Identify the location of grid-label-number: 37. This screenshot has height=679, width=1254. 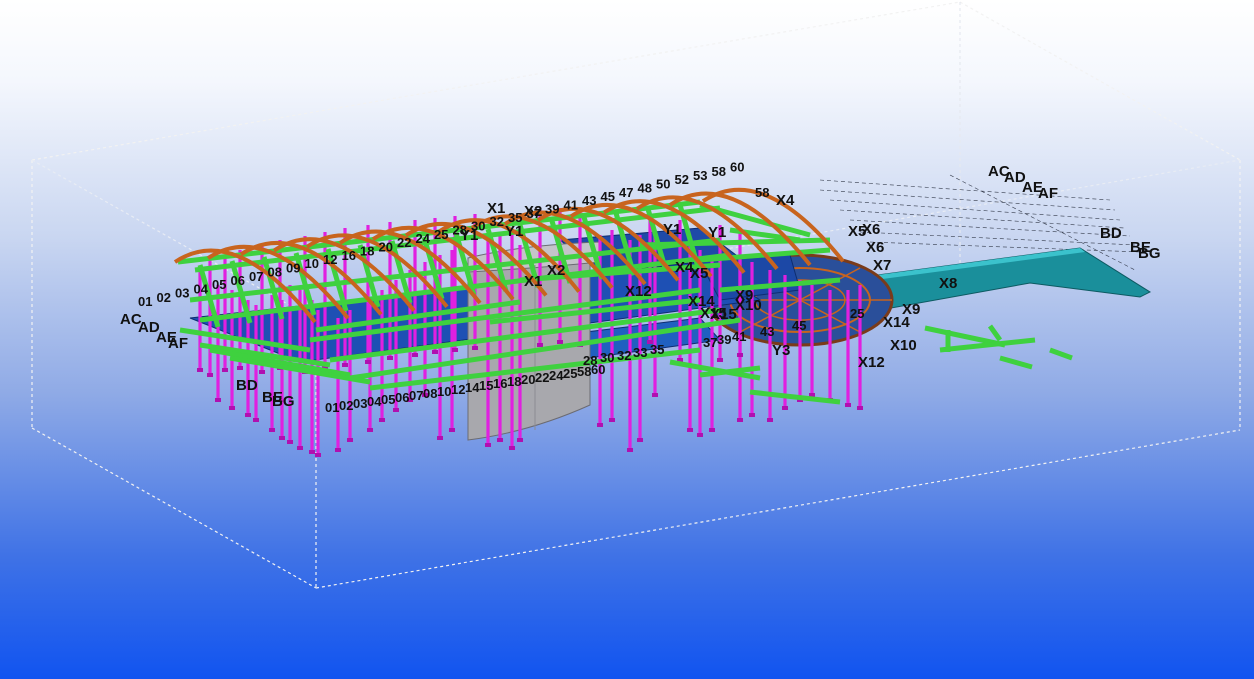
(710, 342).